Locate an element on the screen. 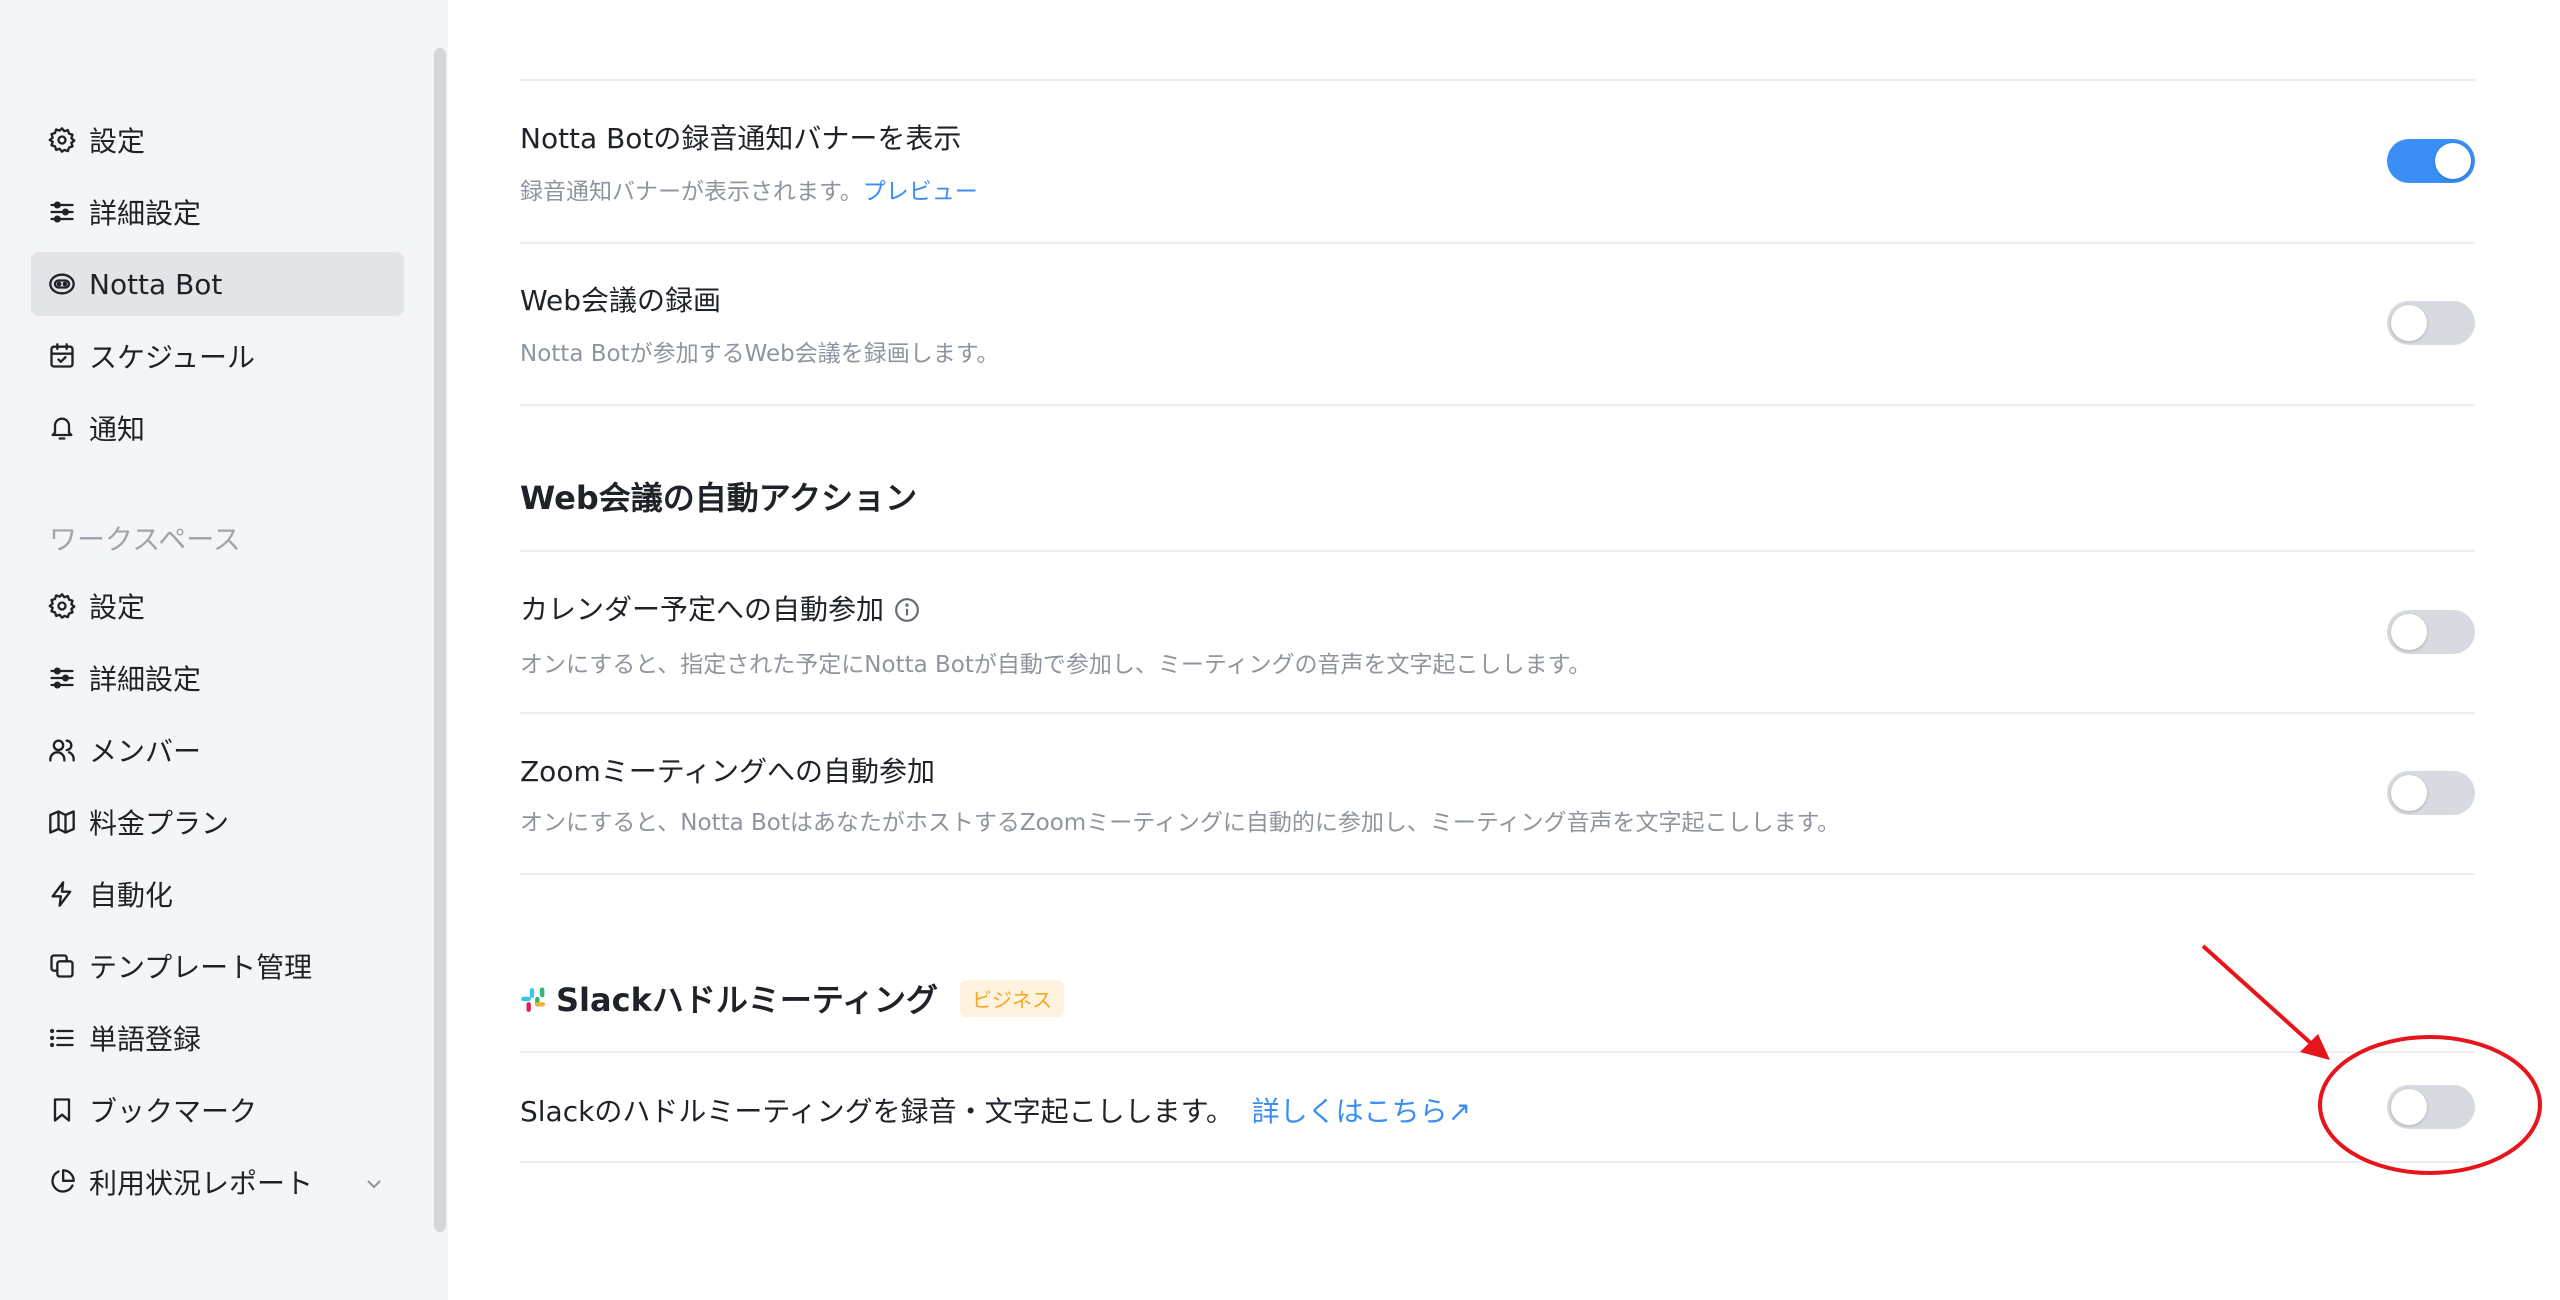  video-recording-title: Web会議の録画 is located at coordinates (621, 300).